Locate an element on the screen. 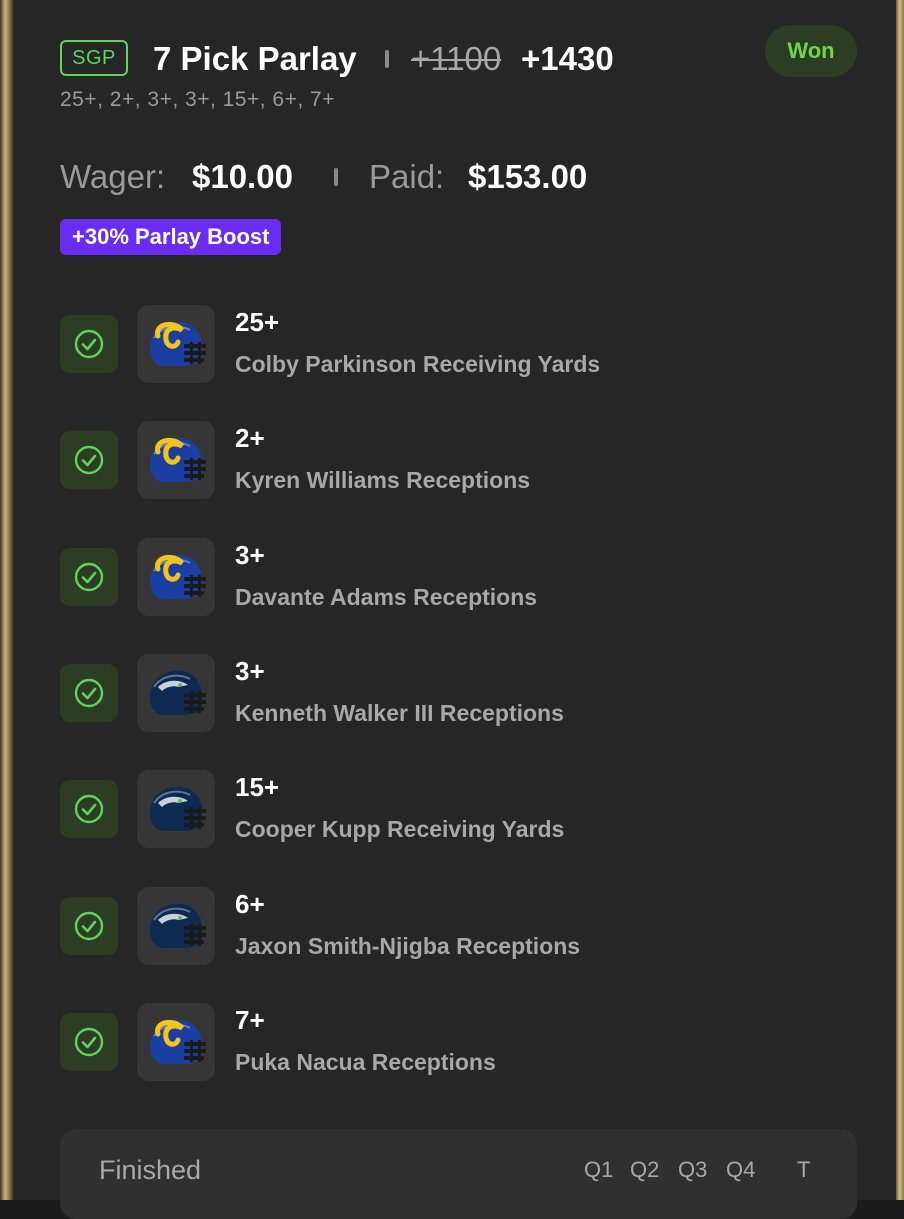 The height and width of the screenshot is (1219, 904). wager-divider is located at coordinates (336, 177).